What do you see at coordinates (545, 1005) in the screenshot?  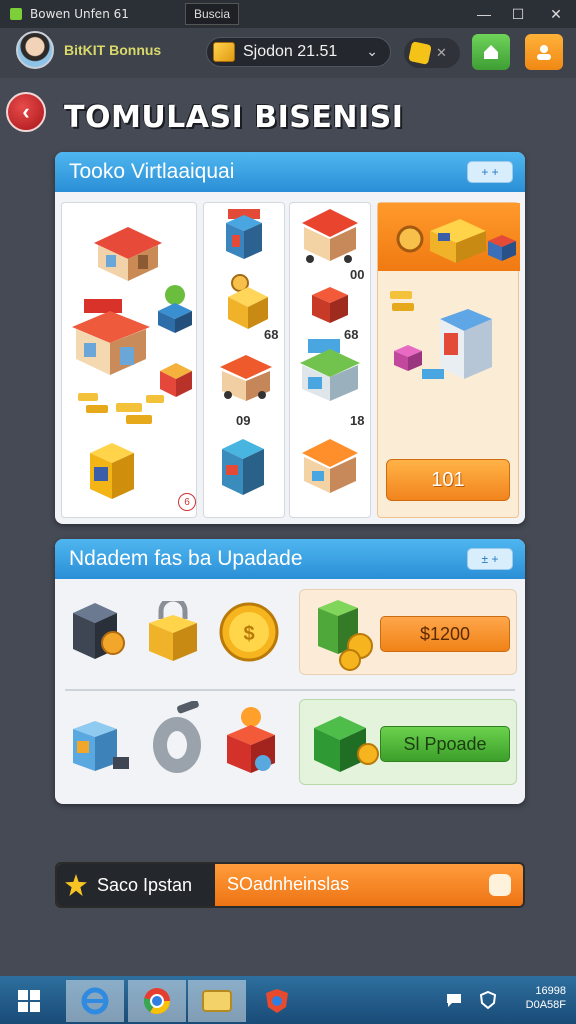 I see `clock-date: D0A58F` at bounding box center [545, 1005].